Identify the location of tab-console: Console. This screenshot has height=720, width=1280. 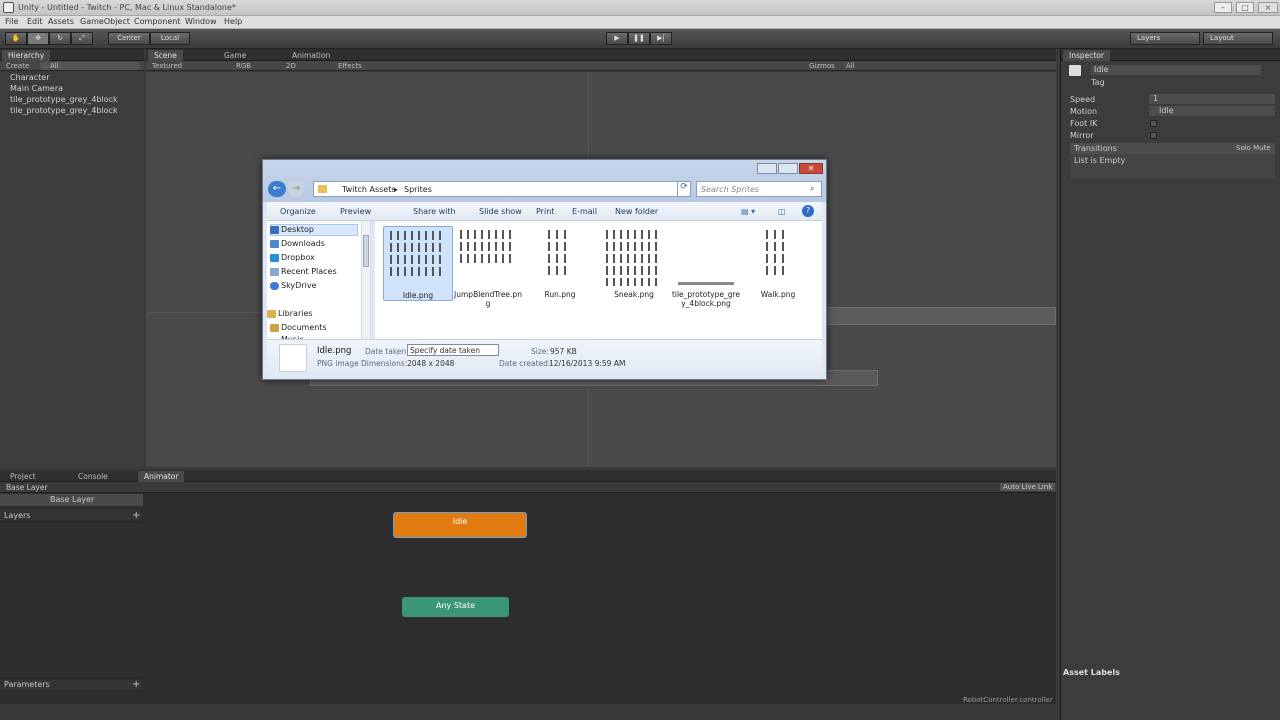
(93, 476).